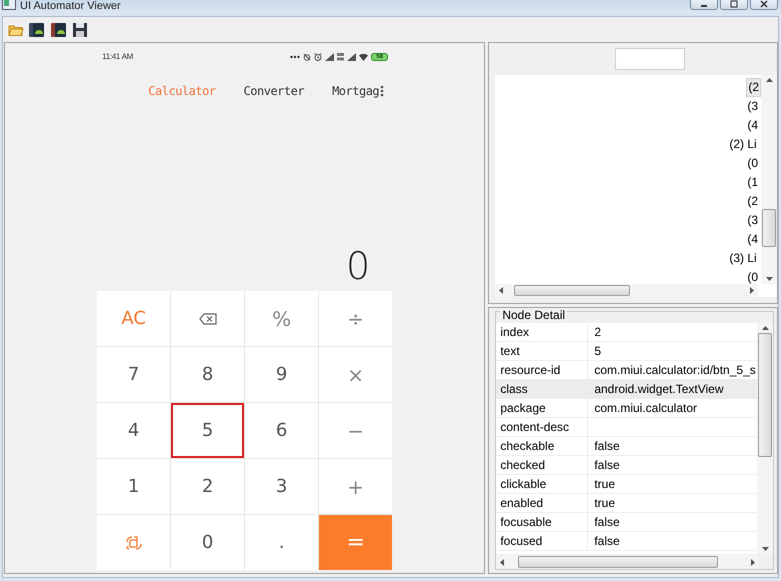 This screenshot has height=581, width=781. Describe the element at coordinates (542, 408) in the screenshot. I see `property-name: package` at that location.